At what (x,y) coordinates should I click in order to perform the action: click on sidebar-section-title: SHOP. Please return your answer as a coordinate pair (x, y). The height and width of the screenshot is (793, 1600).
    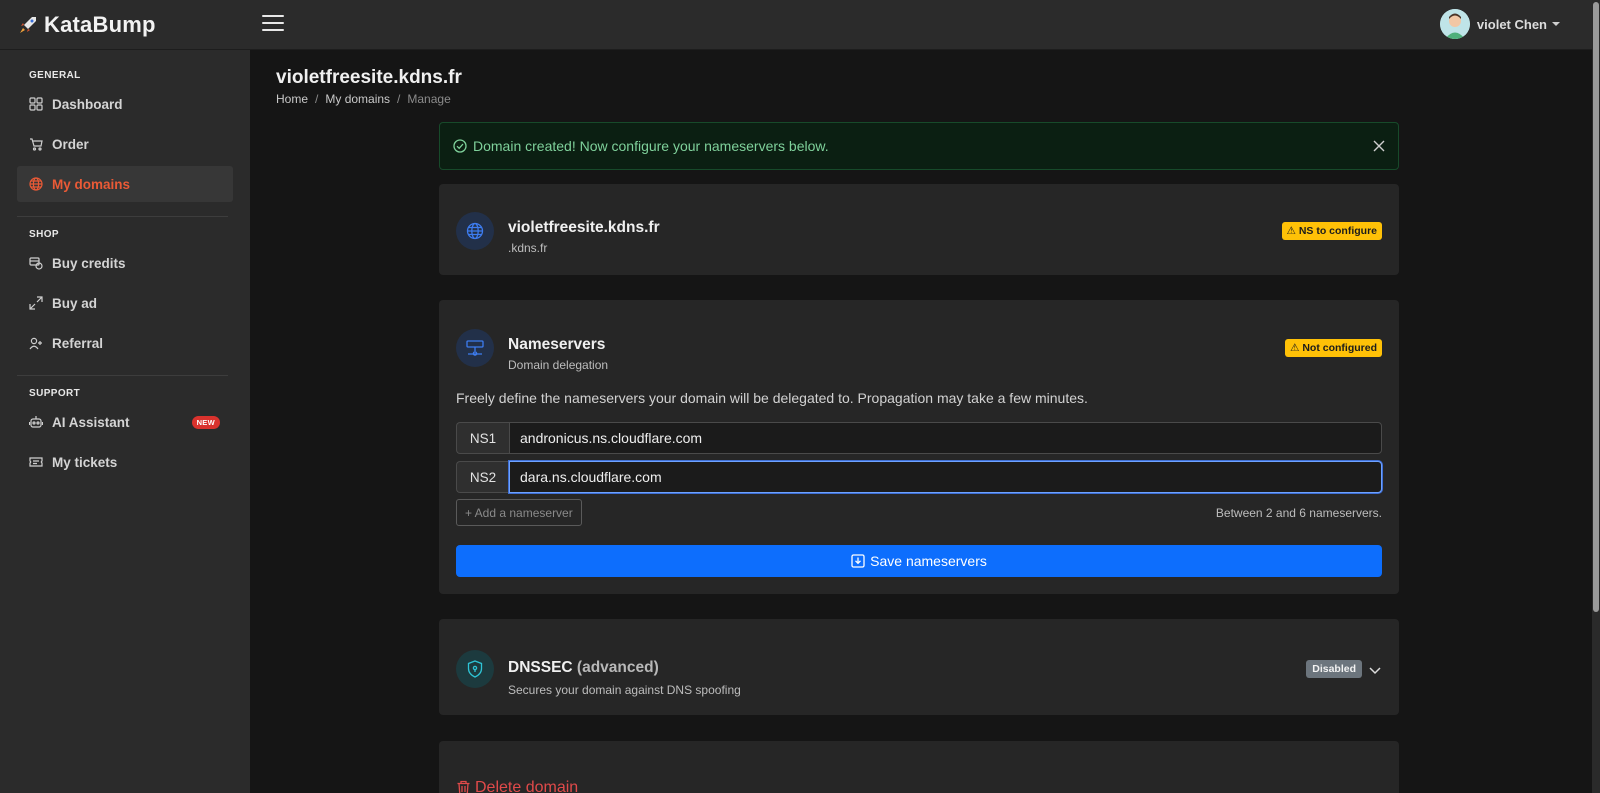
    Looking at the image, I should click on (44, 234).